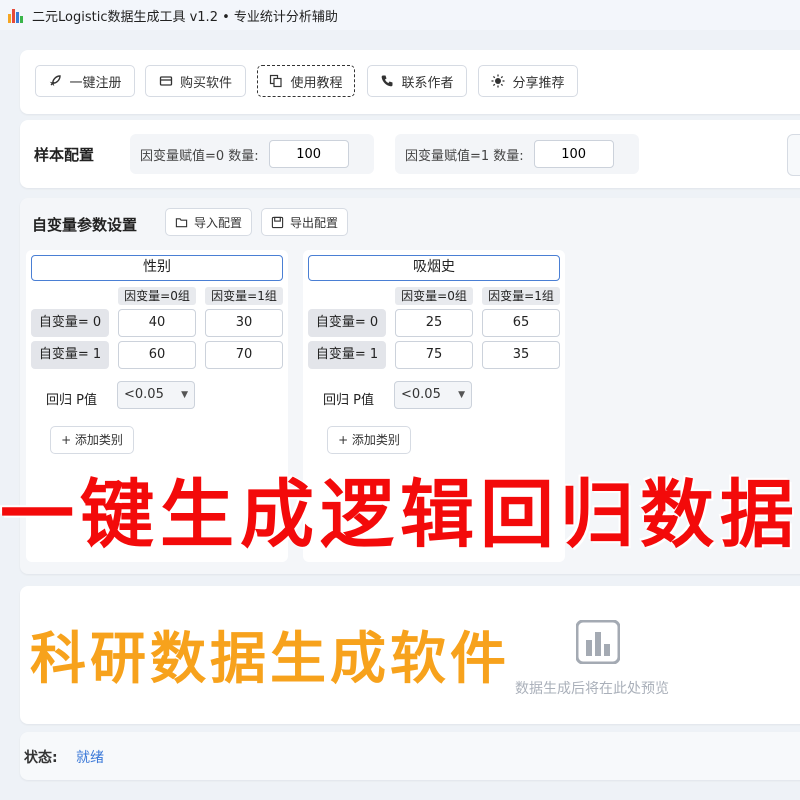 This screenshot has width=800, height=800. I want to click on title-bar: 二元Logistic数据生成工具 v1.2 • 专业统计分析辅助, so click(400, 15).